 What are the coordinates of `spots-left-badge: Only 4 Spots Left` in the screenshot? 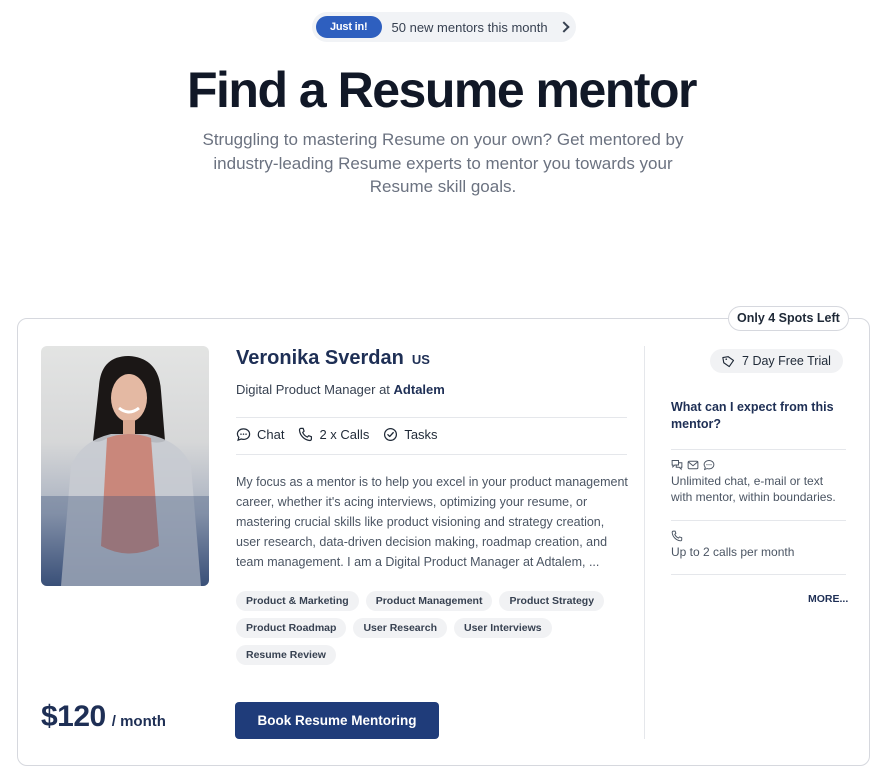 It's located at (788, 318).